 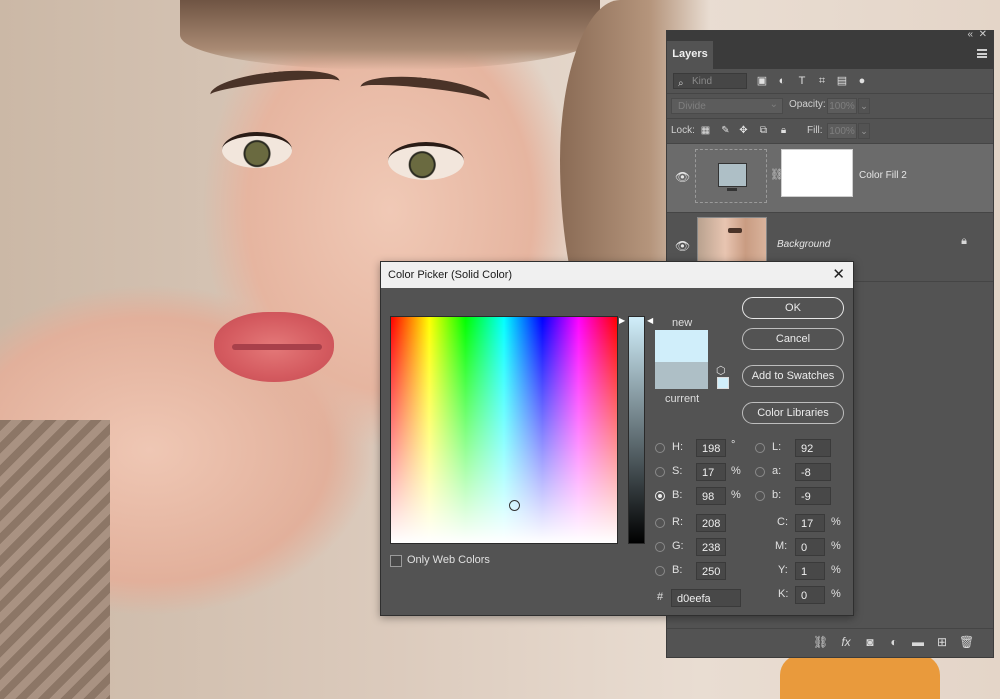 I want to click on filter-toggle-icon: ●, so click(x=862, y=81).